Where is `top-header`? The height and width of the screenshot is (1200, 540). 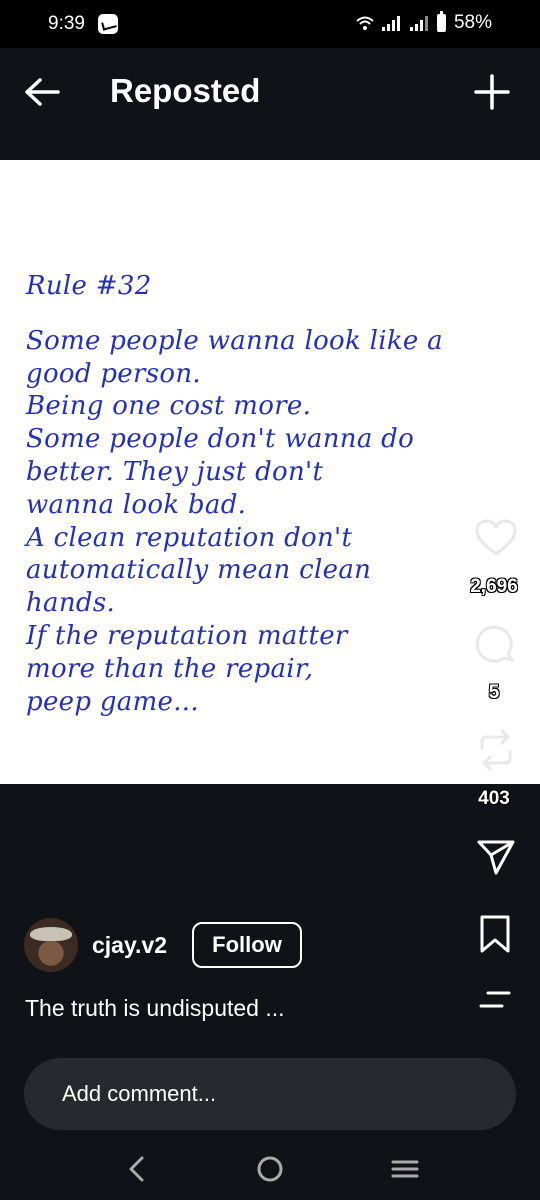
top-header is located at coordinates (270, 104).